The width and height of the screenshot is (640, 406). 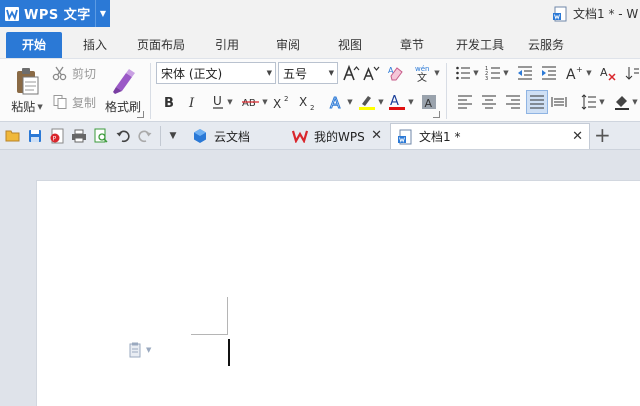 I want to click on redo-button, so click(x=145, y=136).